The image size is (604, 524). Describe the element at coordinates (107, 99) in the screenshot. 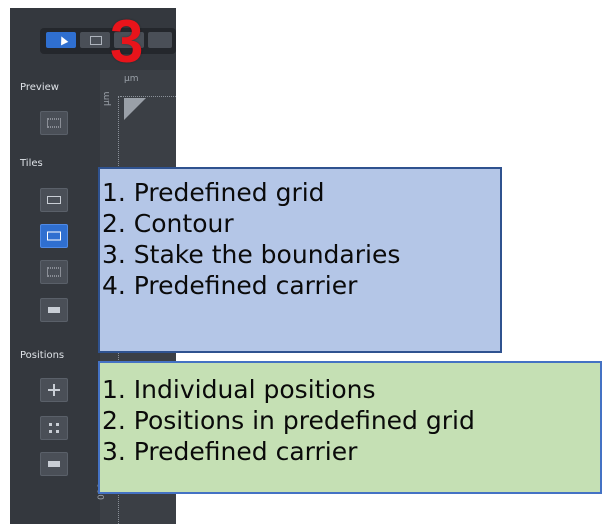

I see `vertical-ruler-unit: µm` at that location.